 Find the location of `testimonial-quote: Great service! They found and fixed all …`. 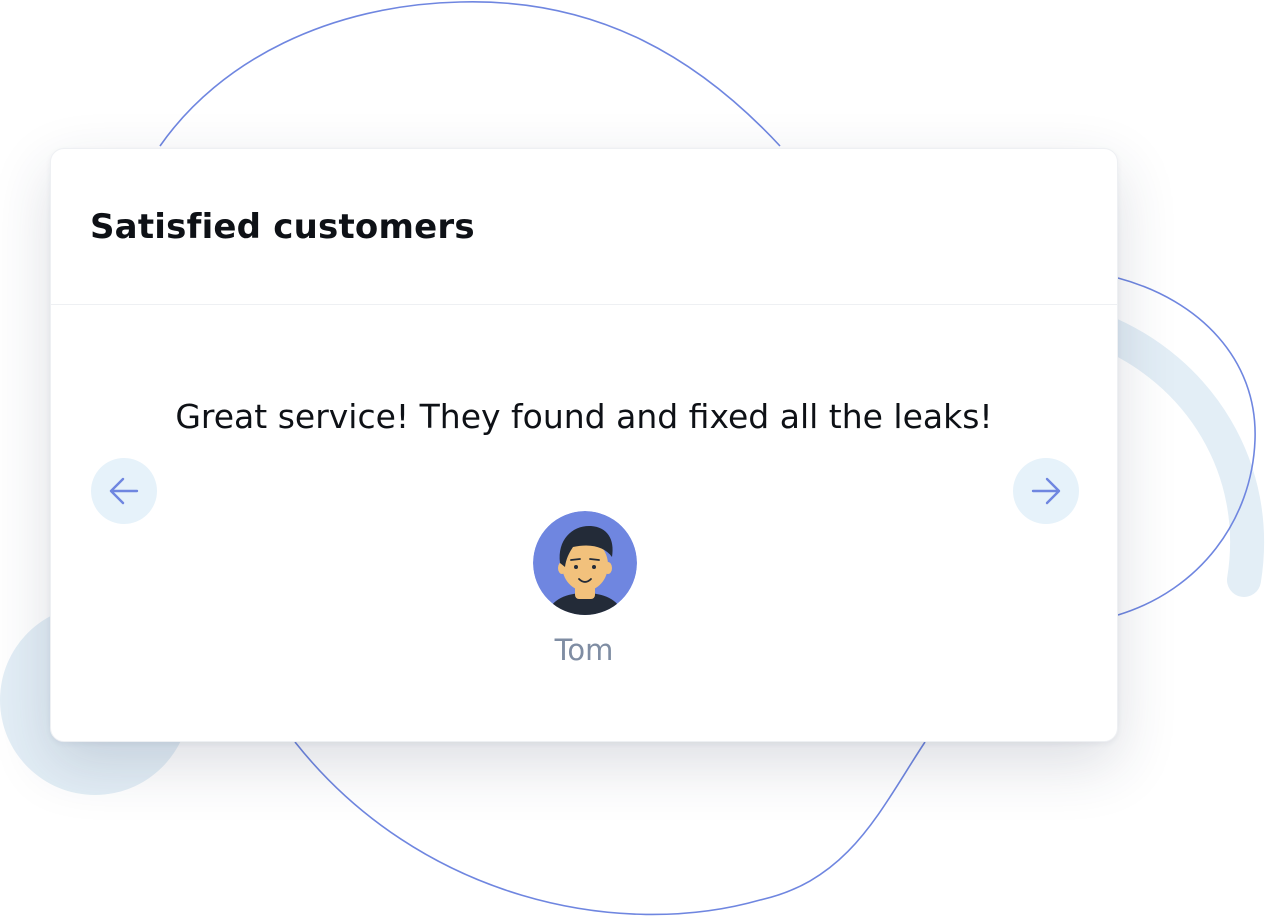

testimonial-quote: Great service! They found and fixed all … is located at coordinates (584, 416).